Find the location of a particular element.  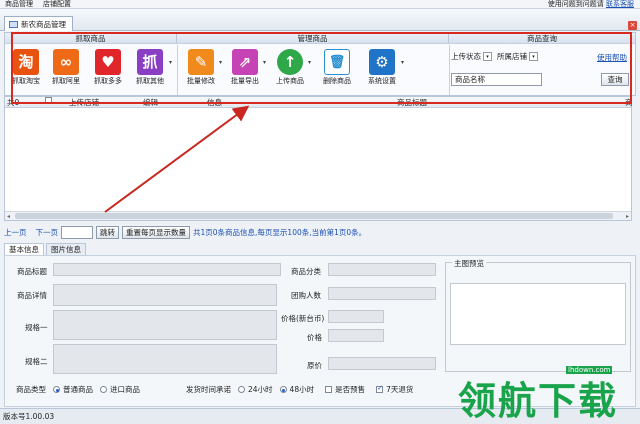

horizontal-scrollbar: ◂ ▸ is located at coordinates (318, 215).